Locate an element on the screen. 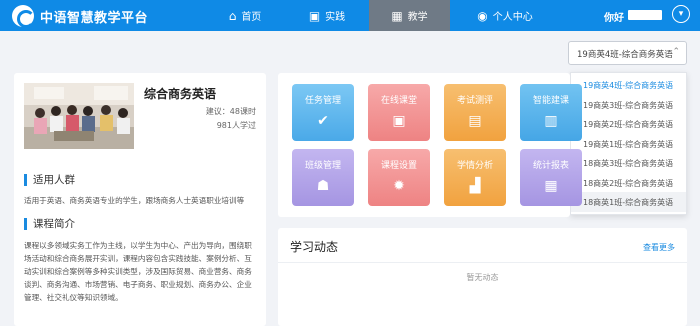 The width and height of the screenshot is (700, 326). course-suggested-hours: 建议：48课时 is located at coordinates (230, 111).